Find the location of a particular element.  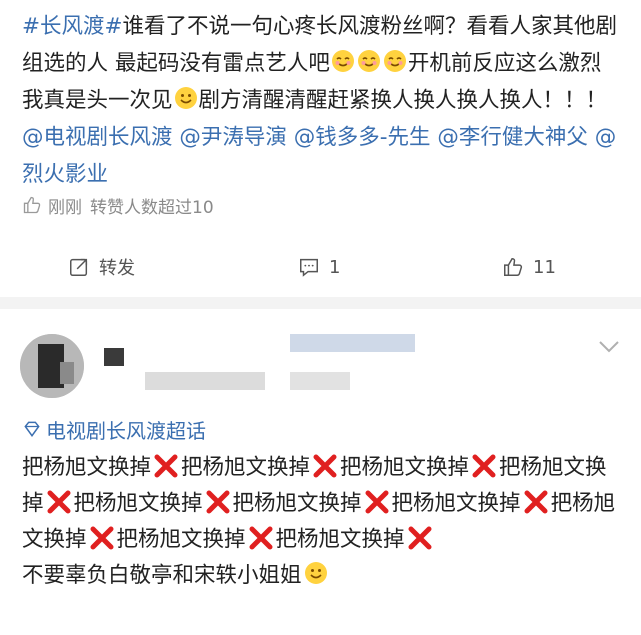

hashtag-link: #长风渡# is located at coordinates (72, 26).